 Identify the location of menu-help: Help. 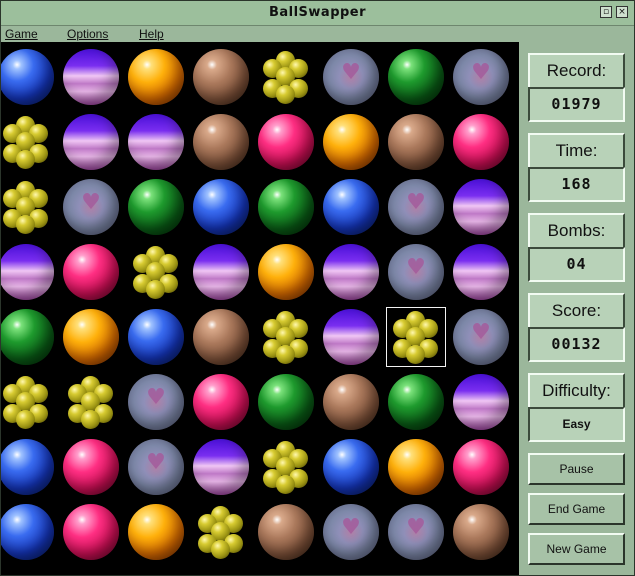
(151, 34).